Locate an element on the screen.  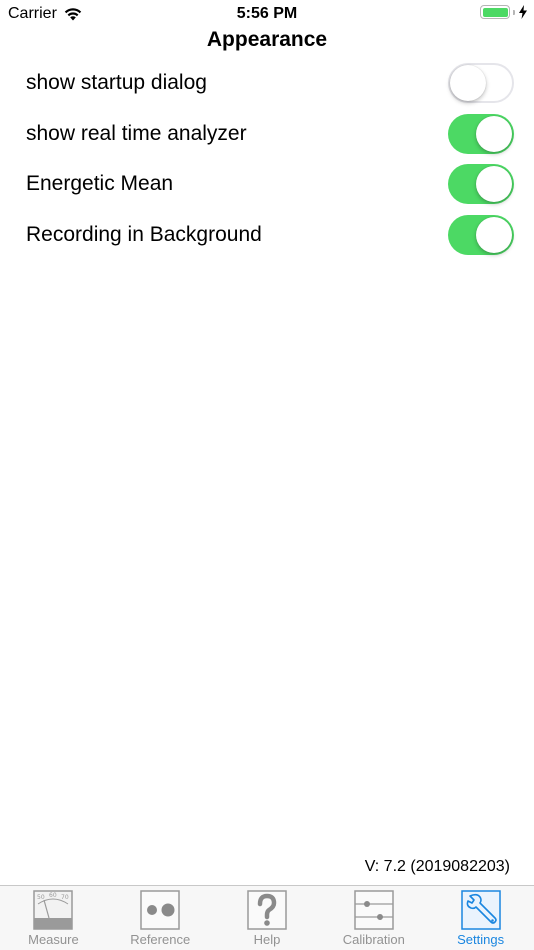
startup-dialog-toggle is located at coordinates (481, 83).